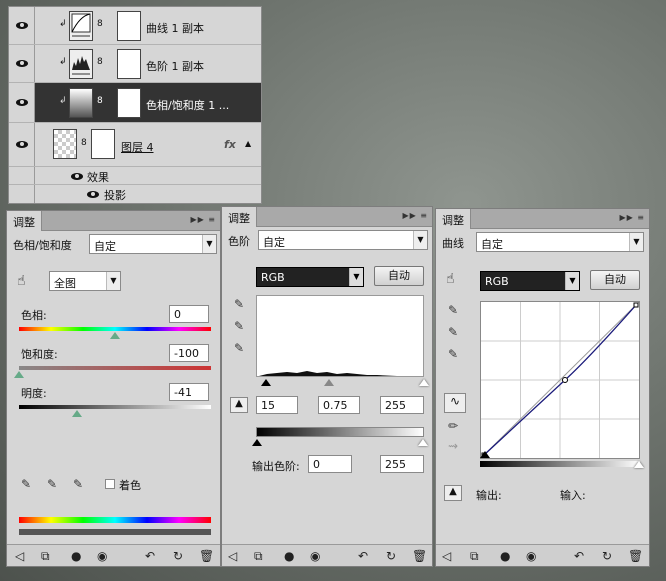 This screenshot has height=581, width=666. What do you see at coordinates (423, 442) in the screenshot?
I see `output-white-slider` at bounding box center [423, 442].